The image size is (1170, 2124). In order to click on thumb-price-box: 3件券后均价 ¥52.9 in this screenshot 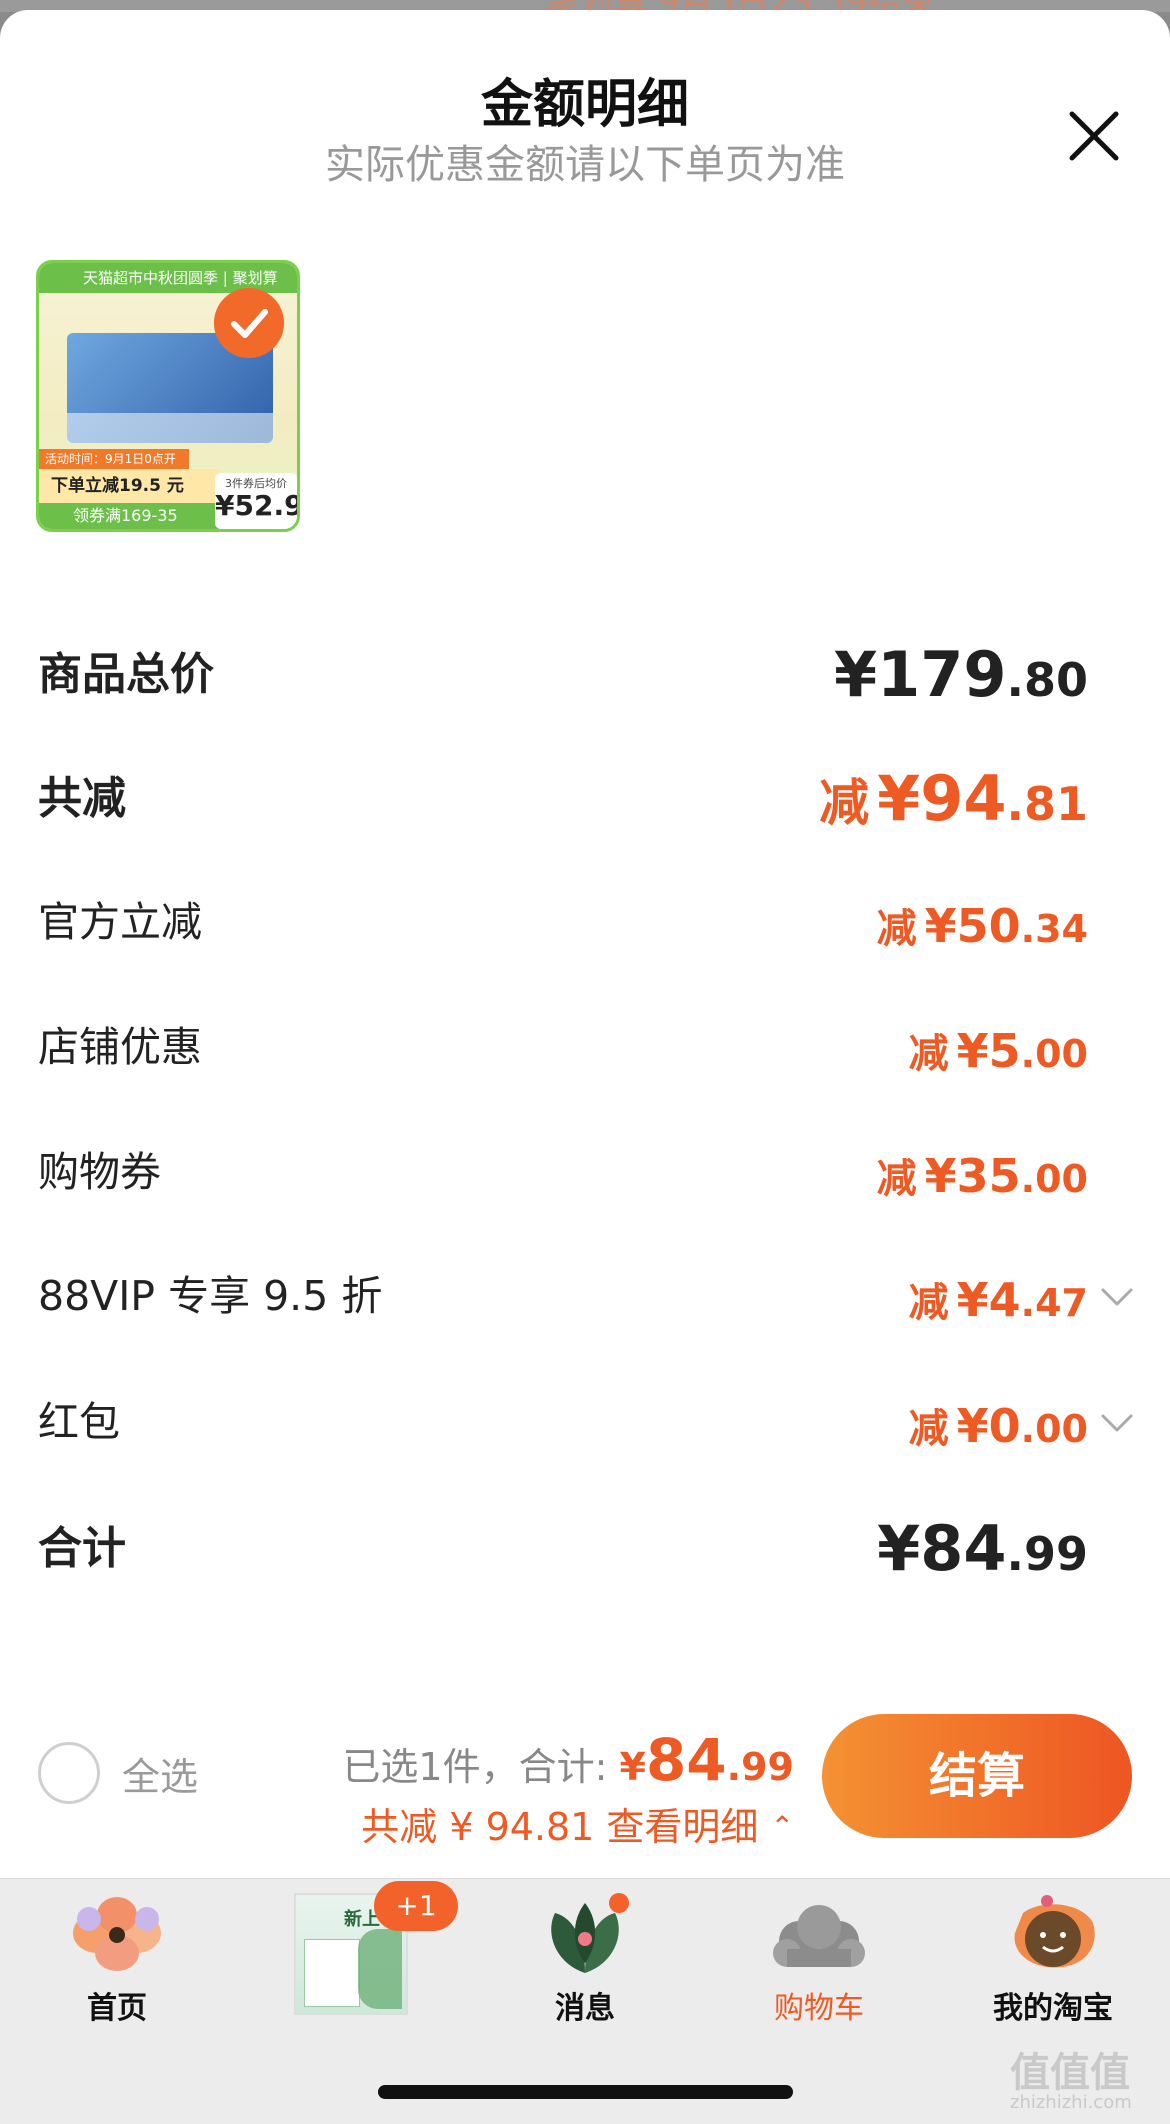, I will do `click(256, 501)`.